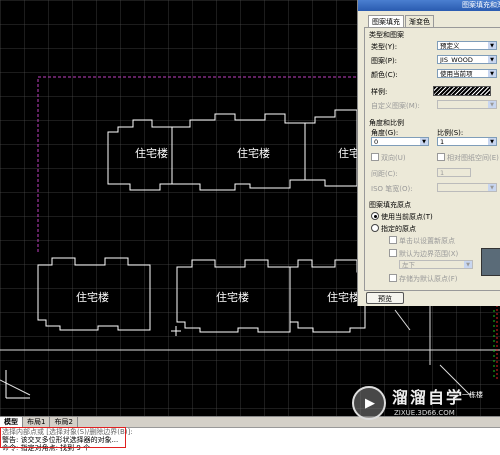  I want to click on watermark-title: 溜溜自学, so click(428, 397).